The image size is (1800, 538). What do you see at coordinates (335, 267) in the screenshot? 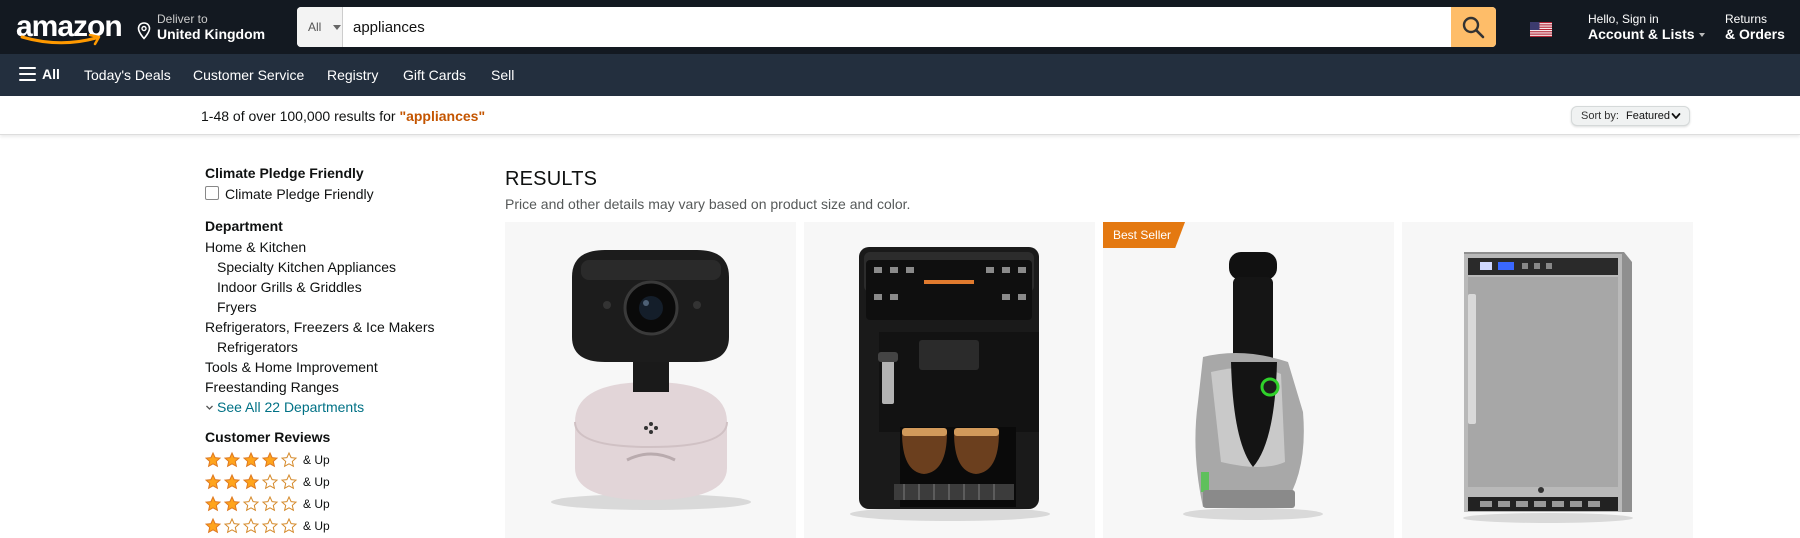
I see `department-specialty-kitchen: Specialty Kitchen Appliances` at bounding box center [335, 267].